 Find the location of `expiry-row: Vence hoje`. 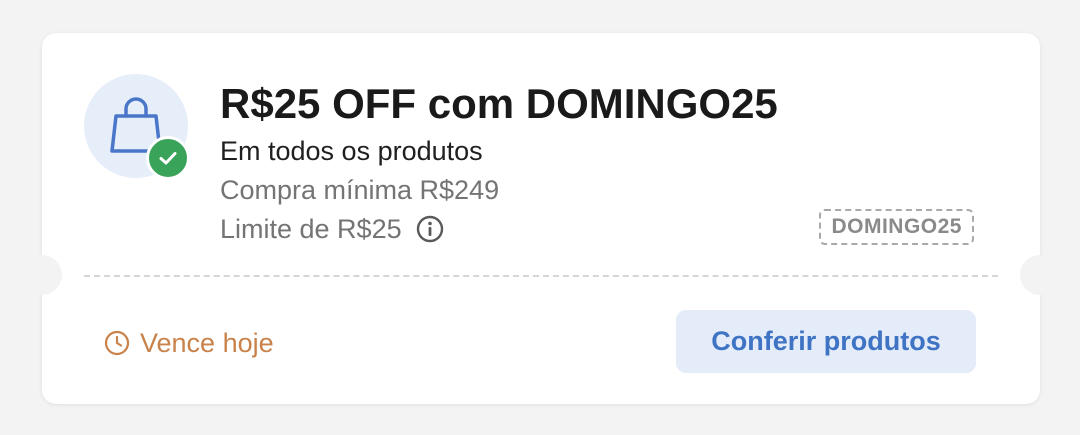

expiry-row: Vence hoje is located at coordinates (189, 343).